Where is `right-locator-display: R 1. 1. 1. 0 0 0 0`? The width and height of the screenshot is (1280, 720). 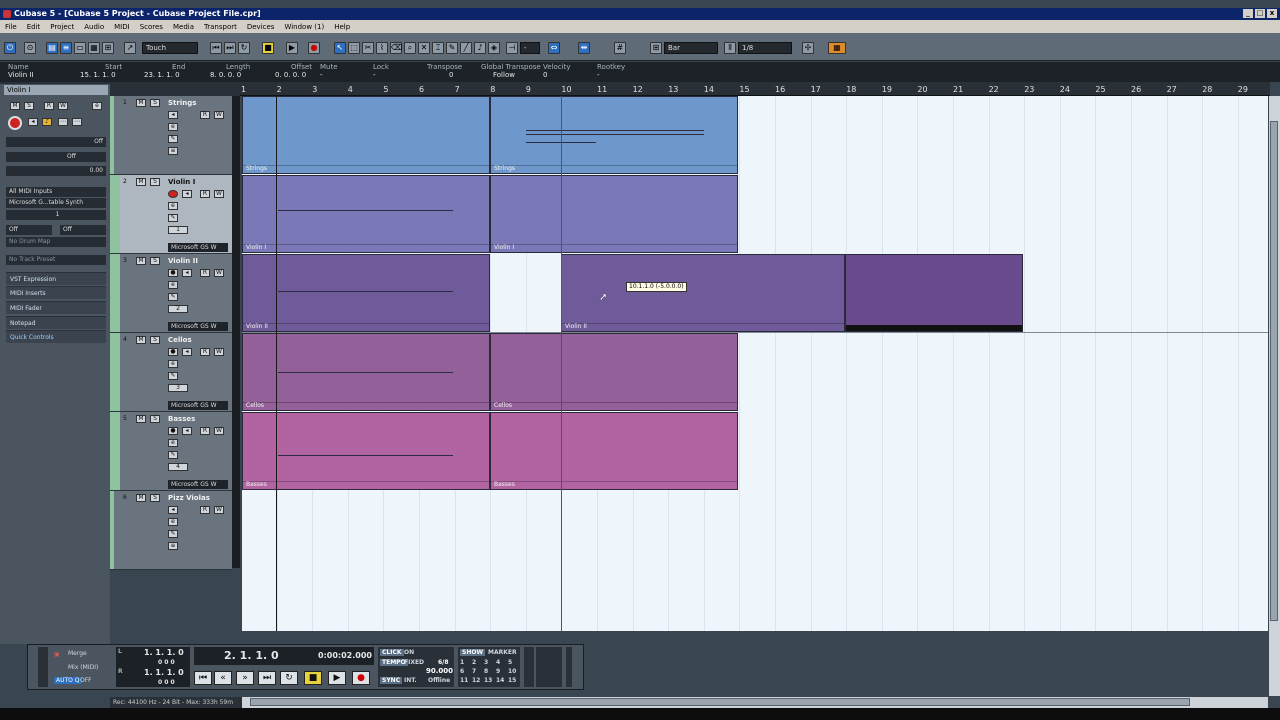
right-locator-display: R 1. 1. 1. 0 0 0 0 is located at coordinates (153, 677).